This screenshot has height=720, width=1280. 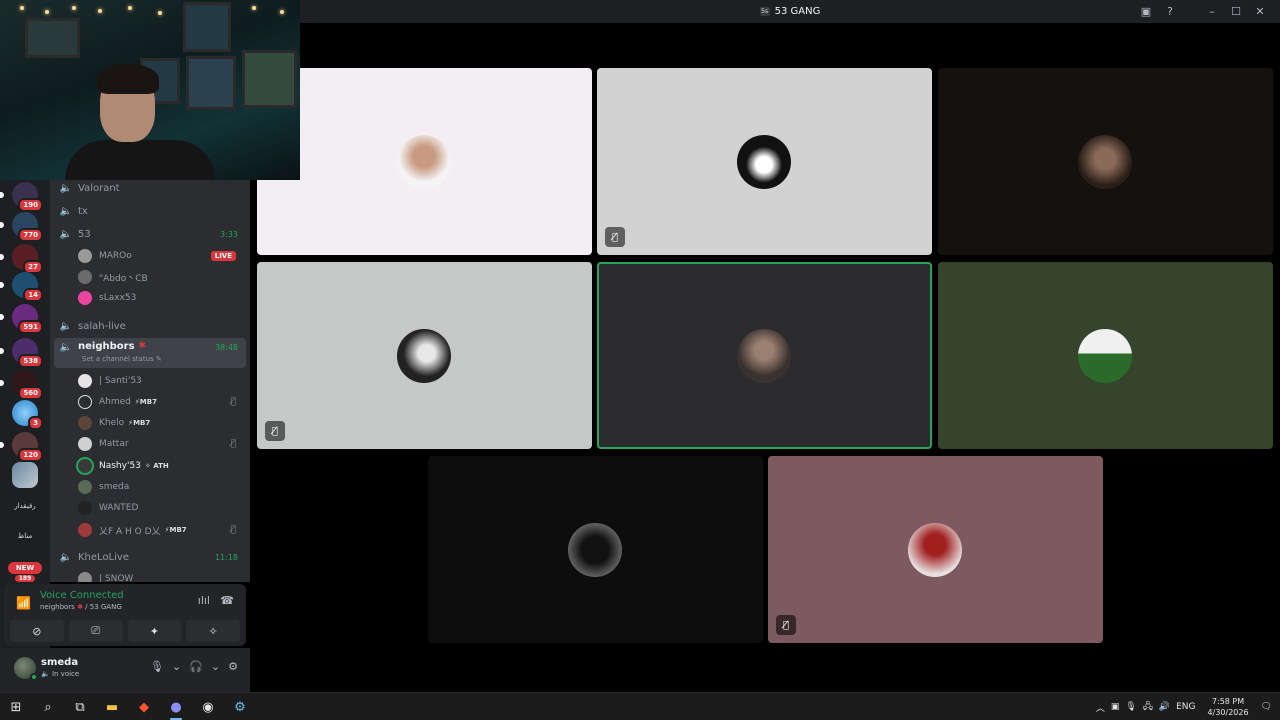 What do you see at coordinates (204, 600) in the screenshot?
I see `noise-suppression-icon: ılıl` at bounding box center [204, 600].